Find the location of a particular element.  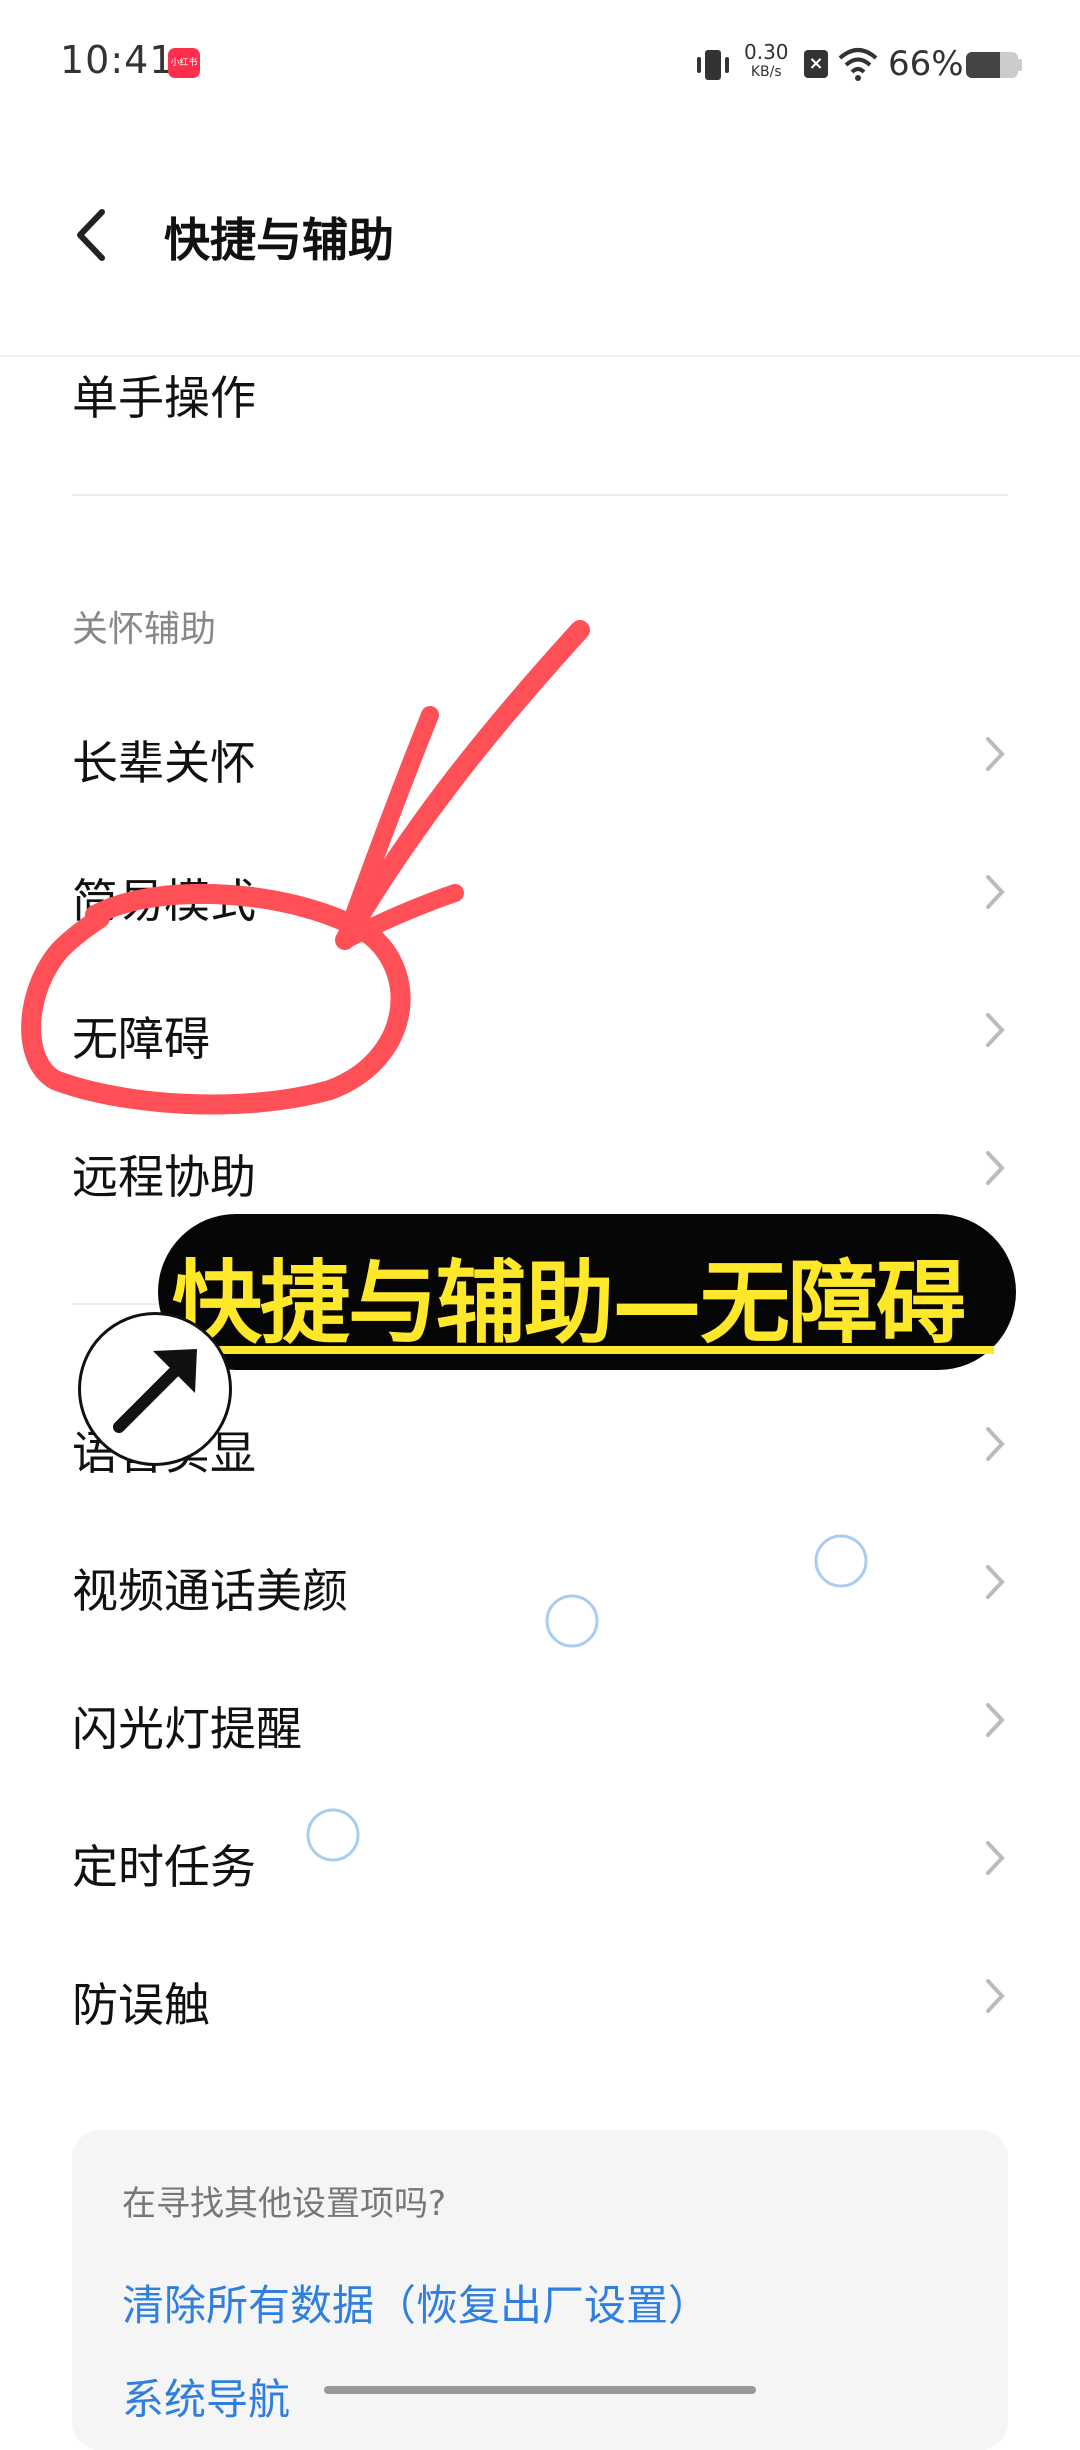

card-hint-text: 在寻找其他设置项吗? is located at coordinates (284, 2204).